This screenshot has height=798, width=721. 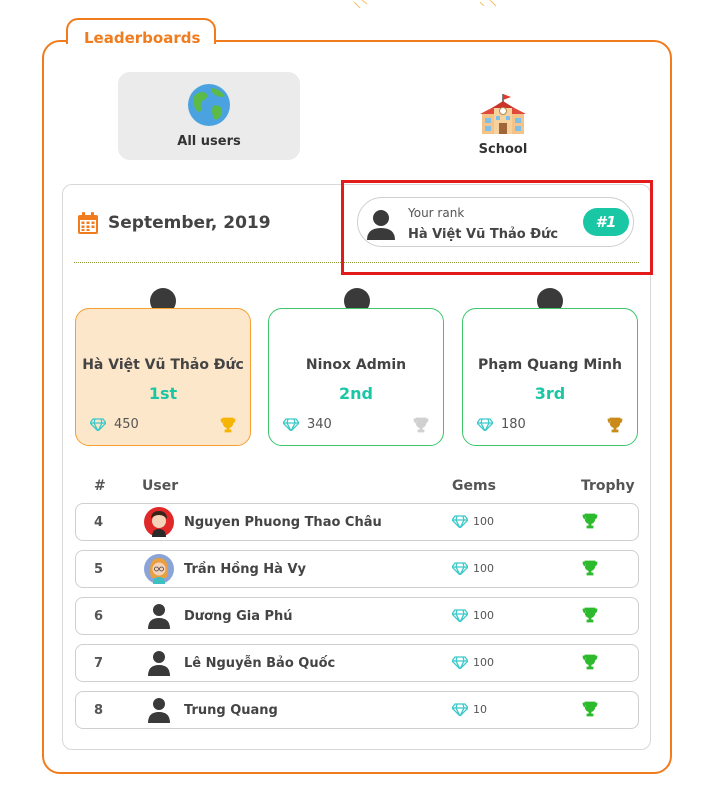 What do you see at coordinates (550, 393) in the screenshot?
I see `podium-place: 3rd` at bounding box center [550, 393].